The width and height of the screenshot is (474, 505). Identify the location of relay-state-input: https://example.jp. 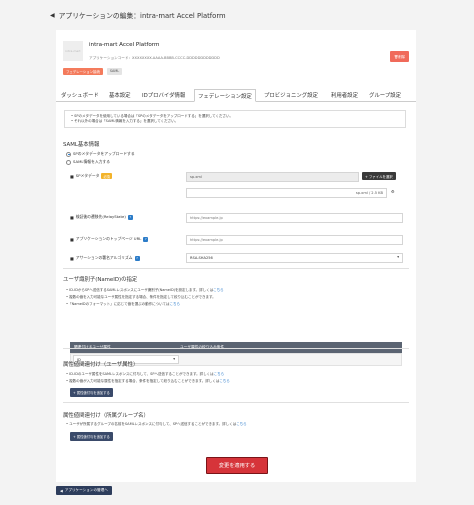
(294, 218).